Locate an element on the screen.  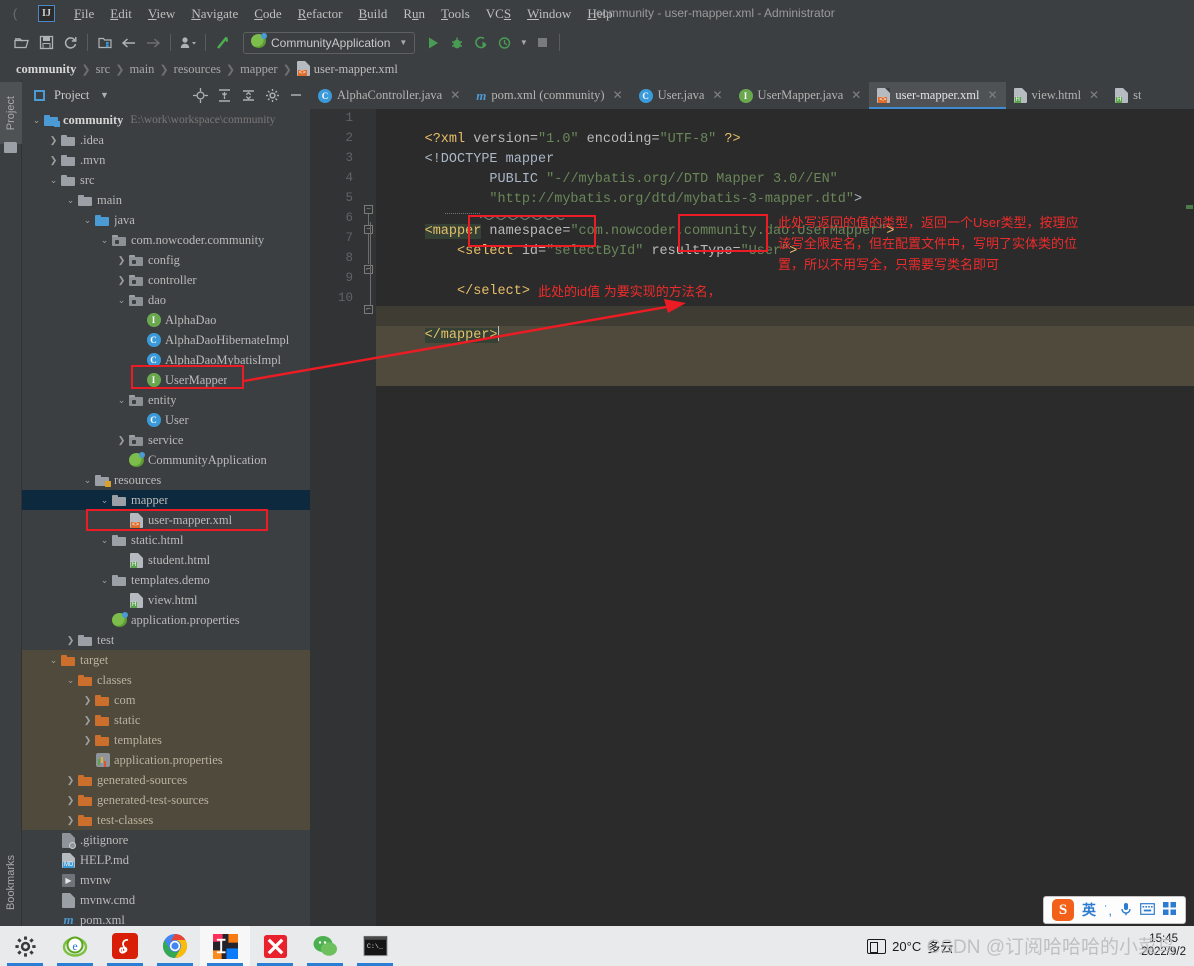
tree-item-usermapper: I UserMapper is located at coordinates (166, 380).